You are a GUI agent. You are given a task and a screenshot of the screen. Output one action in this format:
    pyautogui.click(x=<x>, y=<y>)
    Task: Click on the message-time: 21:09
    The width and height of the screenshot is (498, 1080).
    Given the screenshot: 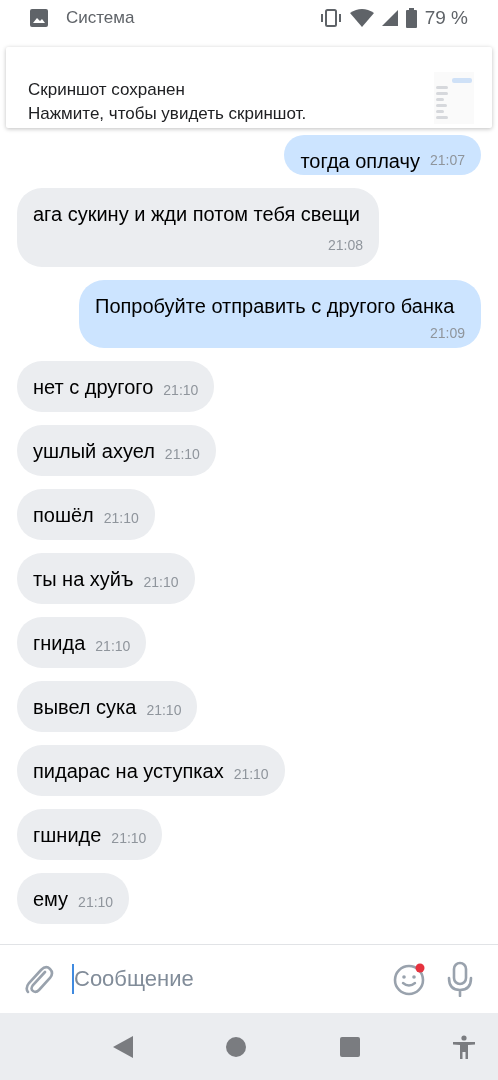 What is the action you would take?
    pyautogui.click(x=447, y=333)
    